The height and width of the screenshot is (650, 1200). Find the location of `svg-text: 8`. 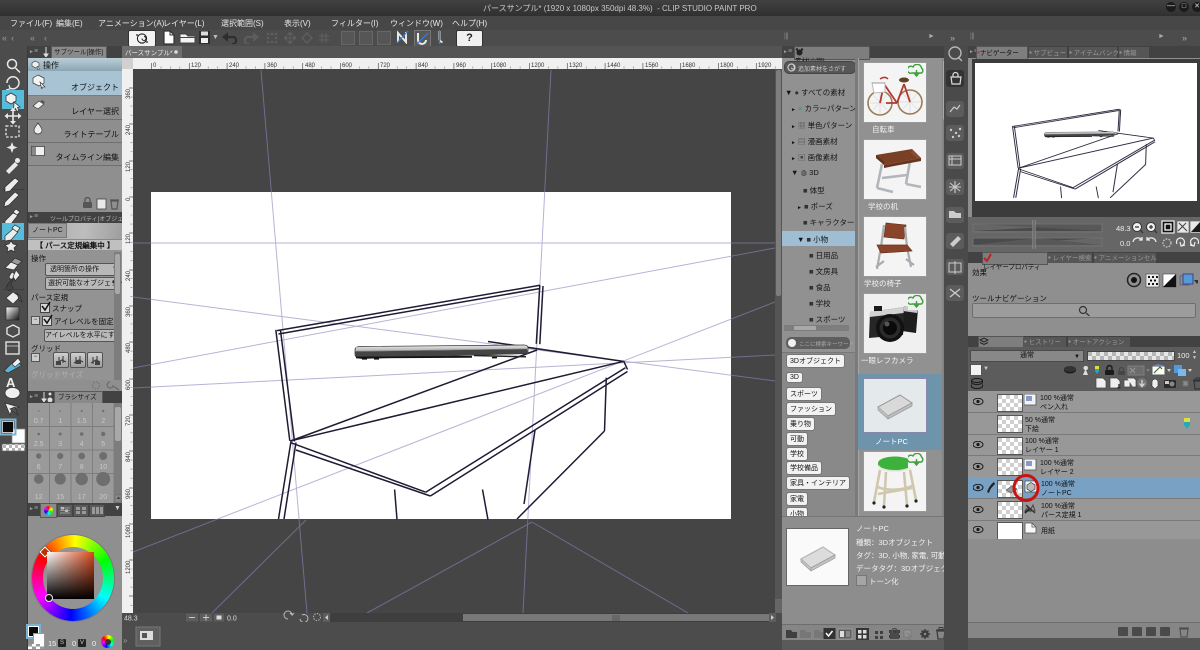

svg-text: 8 is located at coordinates (82, 467).